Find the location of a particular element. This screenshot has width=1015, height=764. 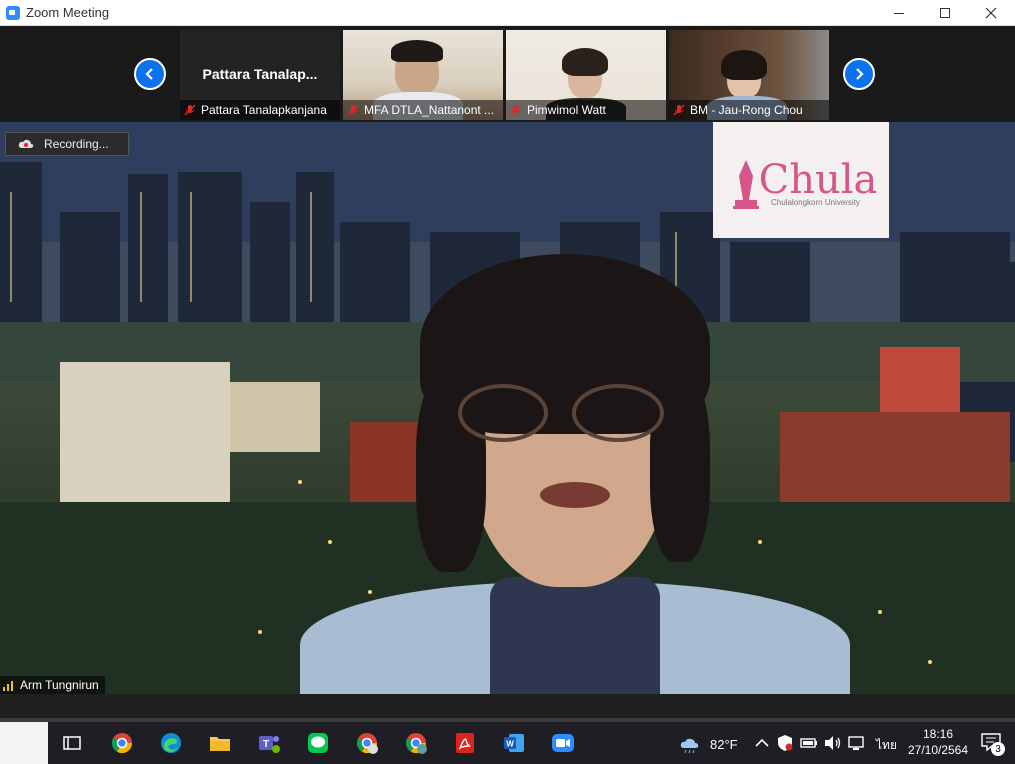

weather-temperature: 82°F is located at coordinates (724, 744).